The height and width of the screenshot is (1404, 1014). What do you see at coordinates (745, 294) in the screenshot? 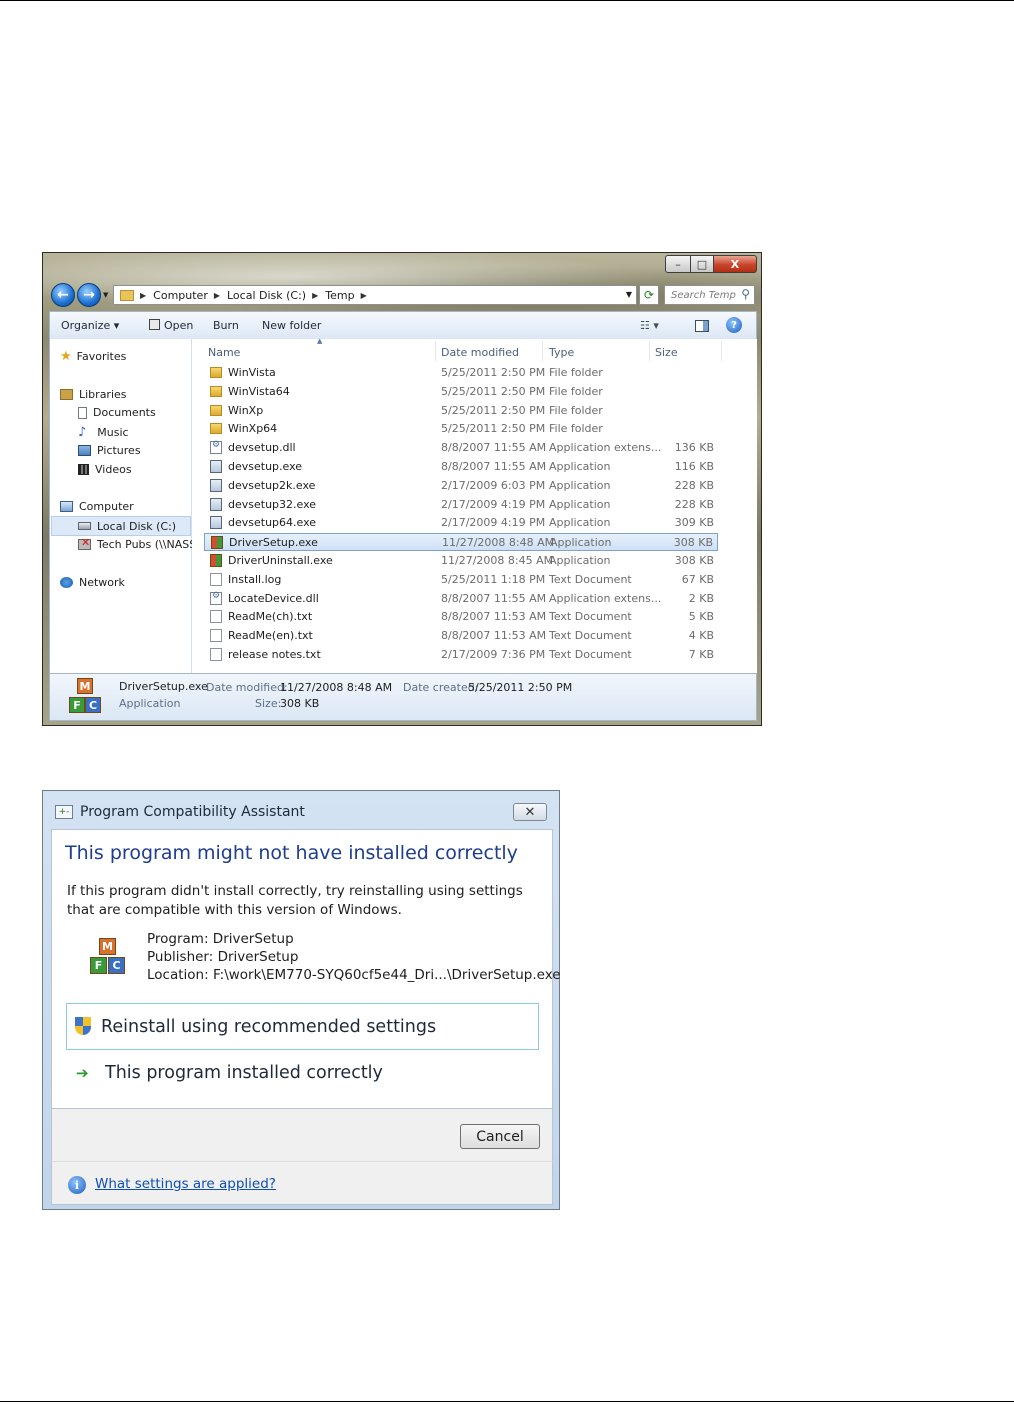
I see `search-icon: ⚲` at bounding box center [745, 294].